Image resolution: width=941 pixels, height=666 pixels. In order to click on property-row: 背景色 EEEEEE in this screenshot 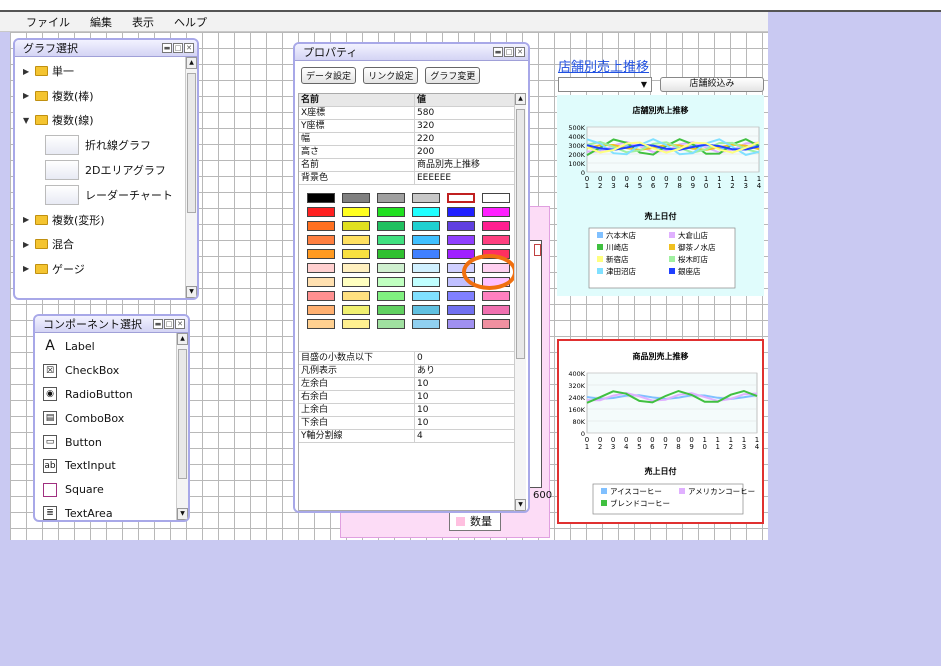, I will do `click(407, 178)`.